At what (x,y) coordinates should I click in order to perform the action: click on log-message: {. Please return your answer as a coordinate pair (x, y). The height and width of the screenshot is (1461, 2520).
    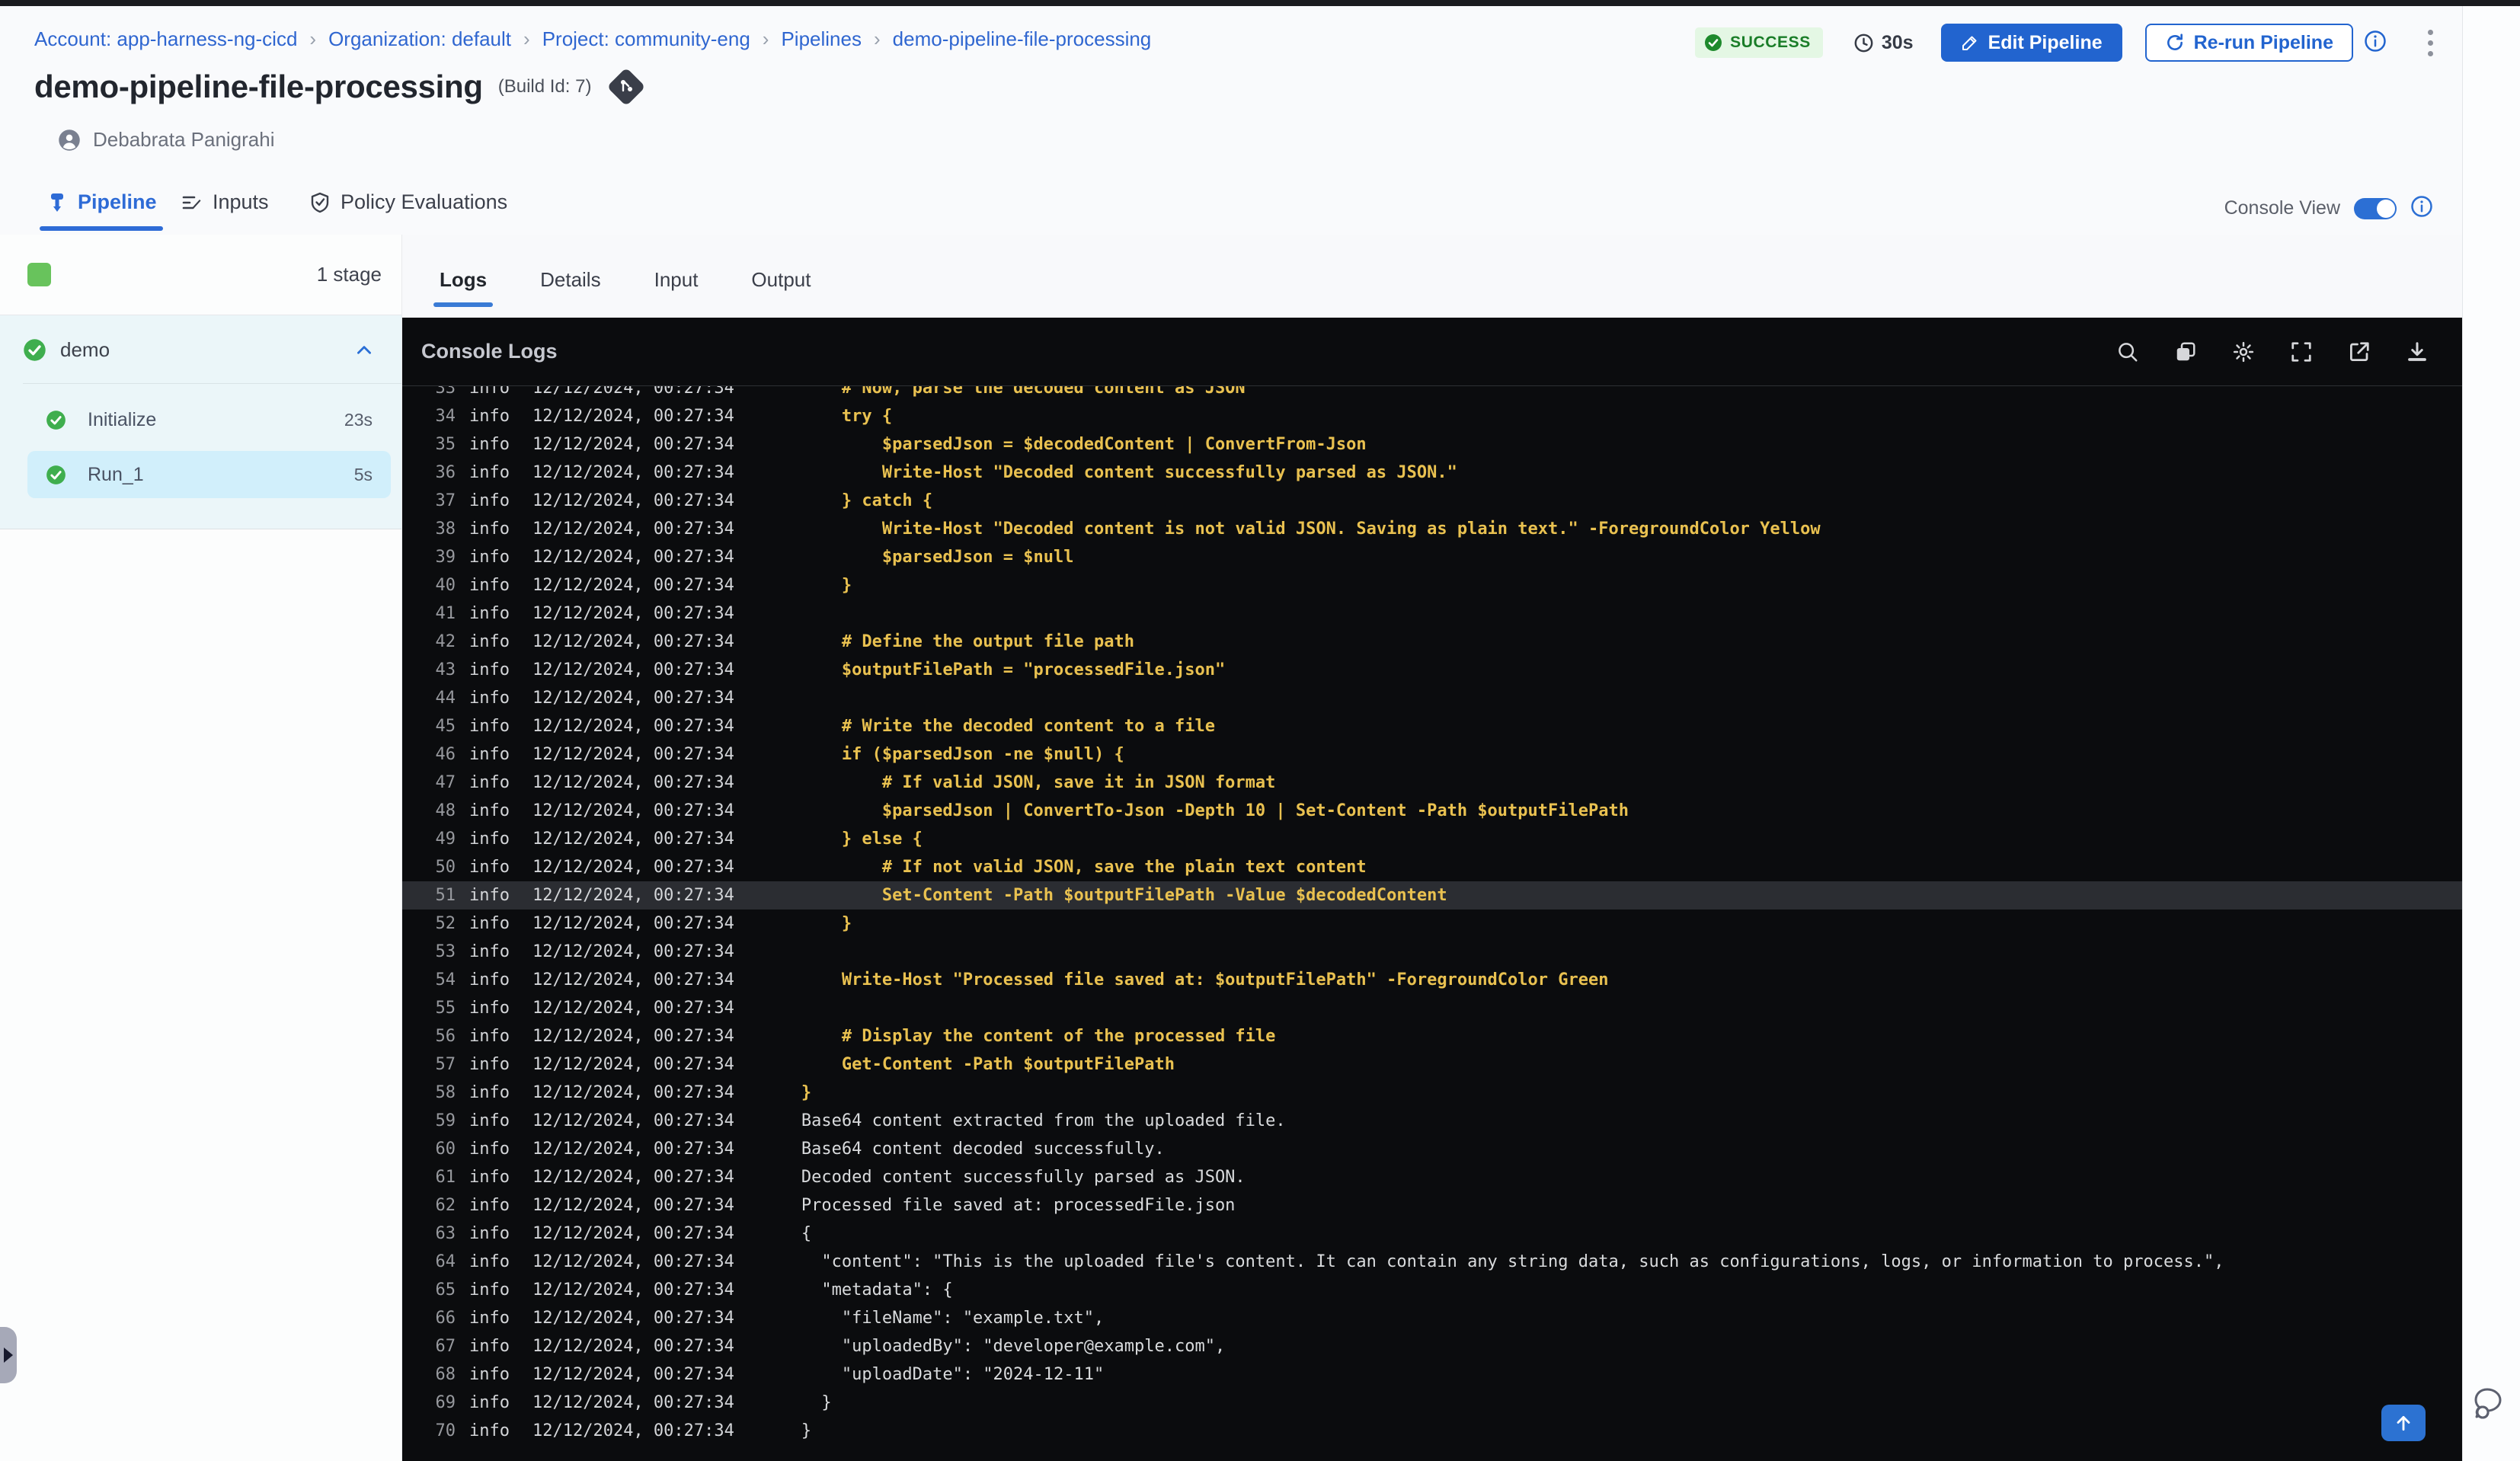
    Looking at the image, I should click on (806, 1233).